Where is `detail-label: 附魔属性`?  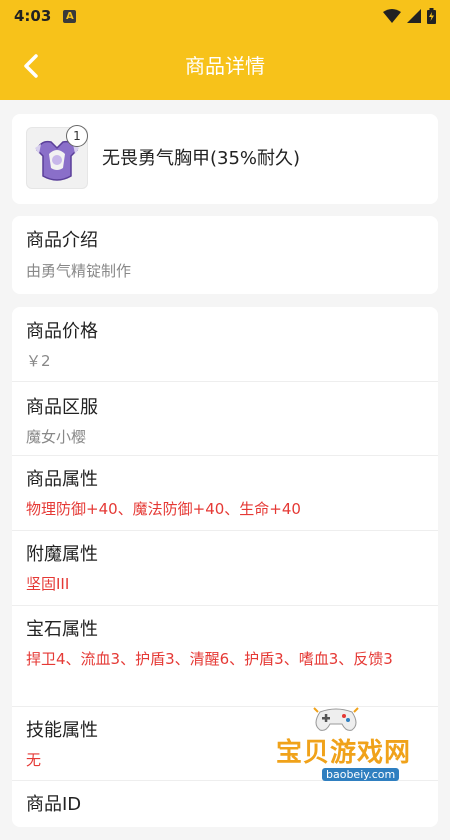
detail-label: 附魔属性 is located at coordinates (62, 554).